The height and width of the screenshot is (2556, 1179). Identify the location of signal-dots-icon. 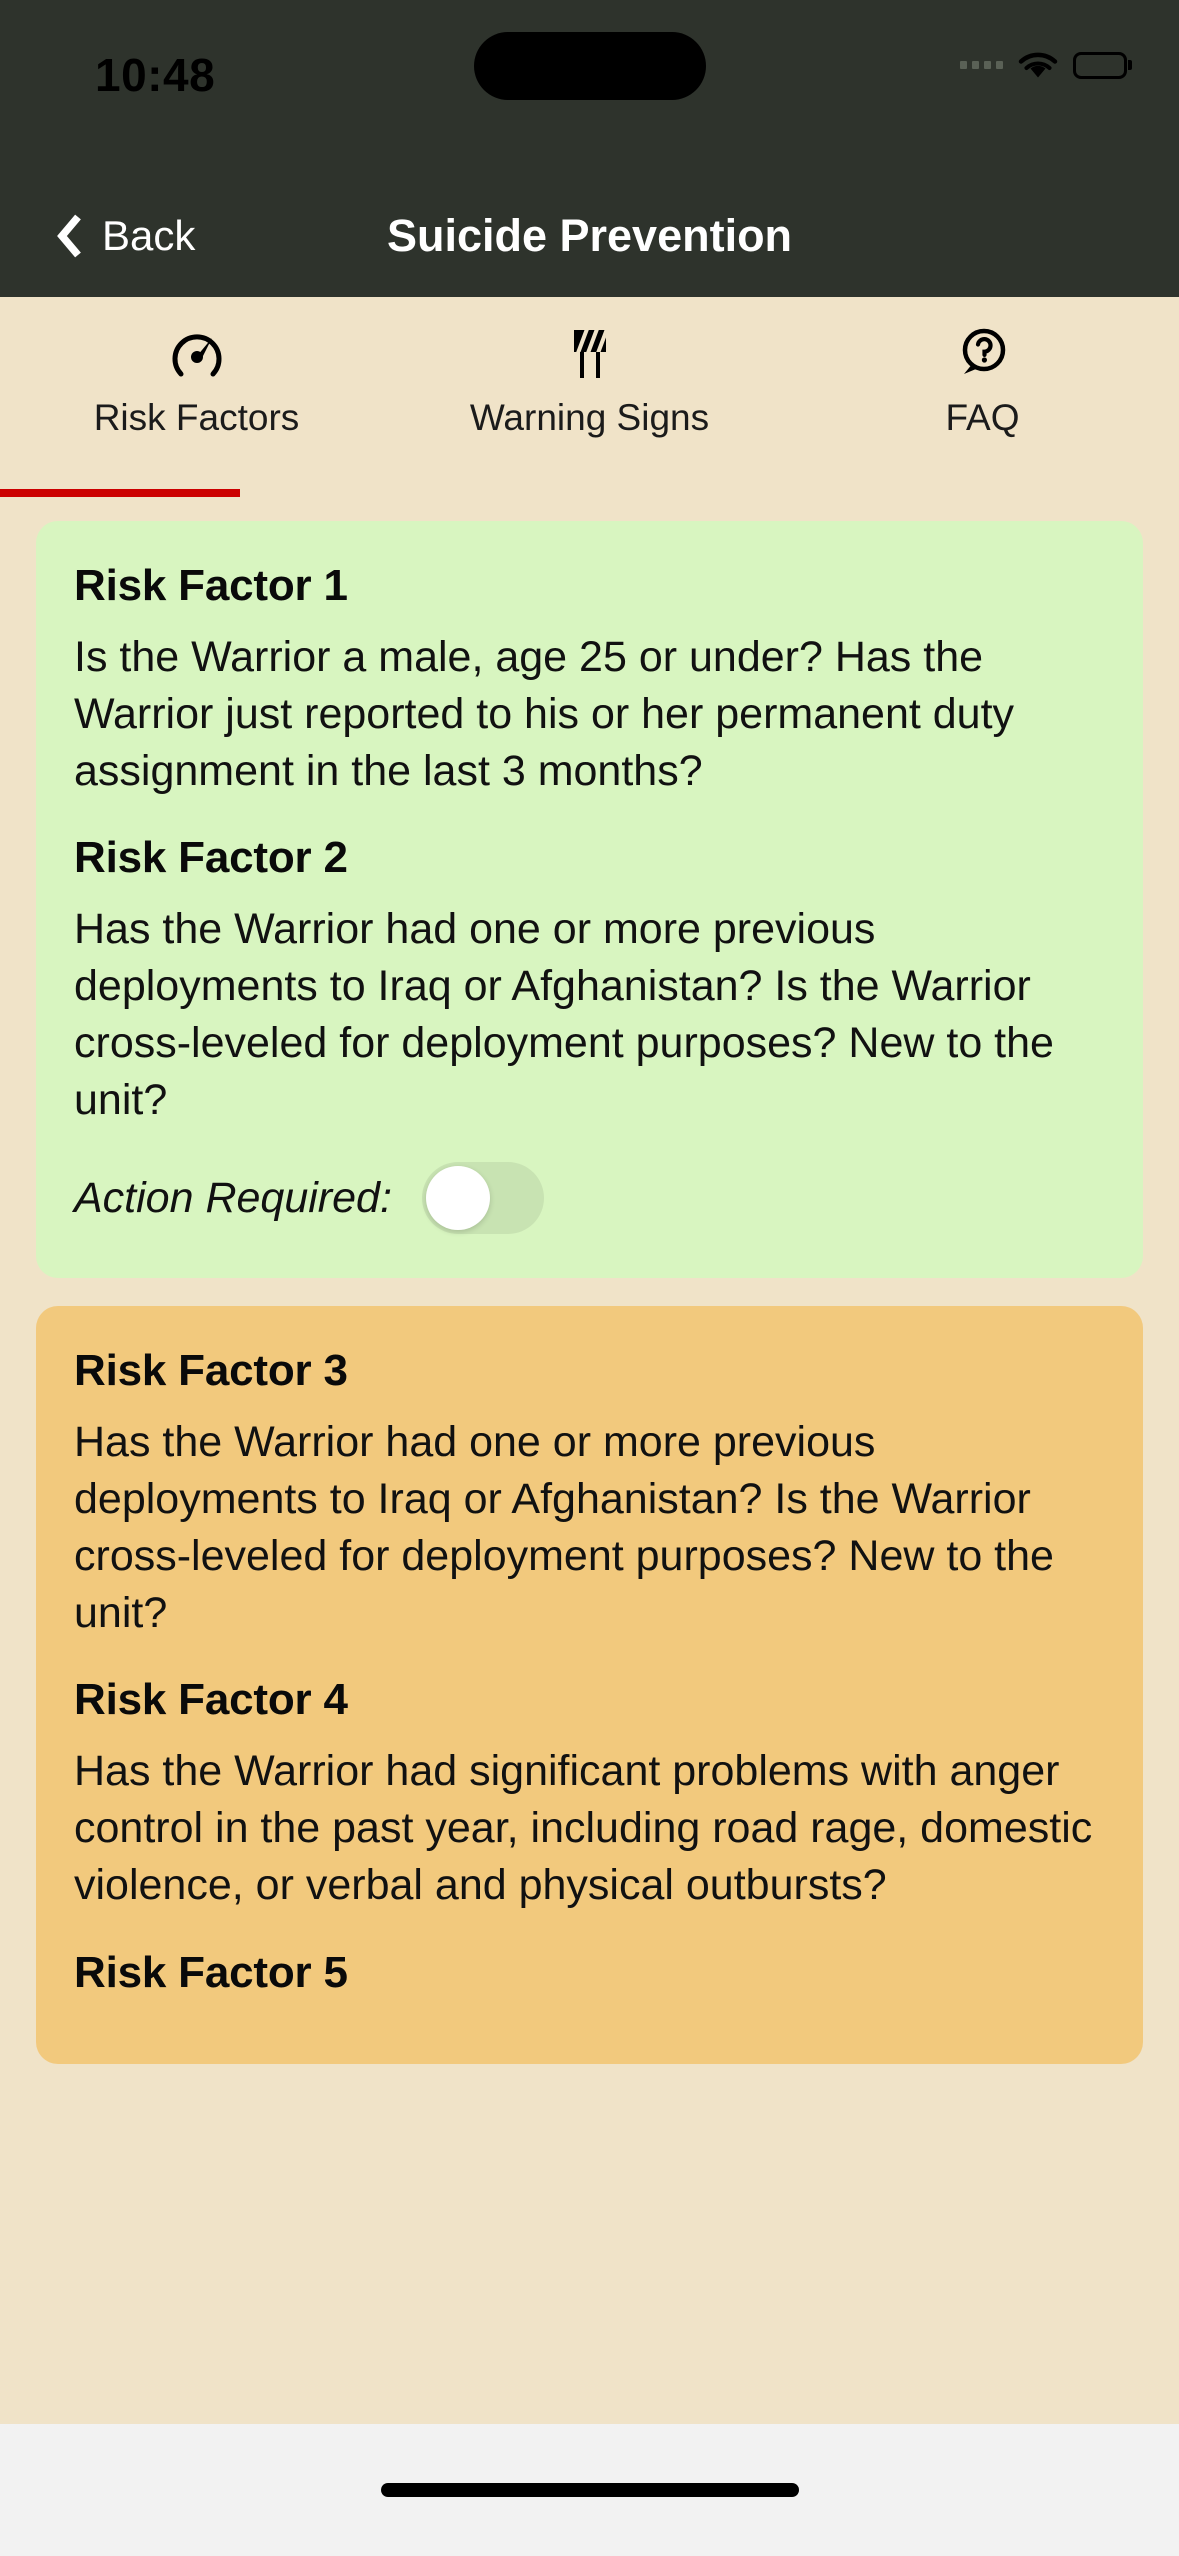
(981, 65).